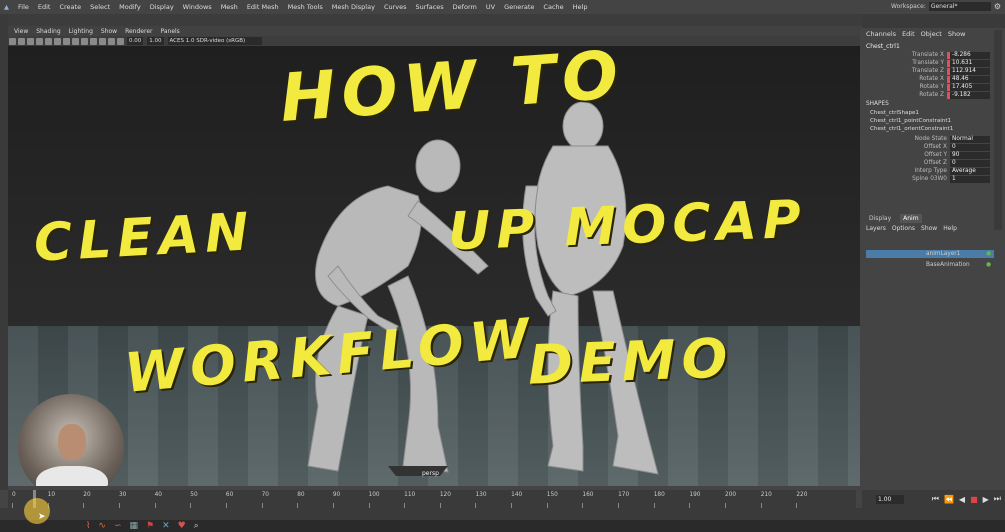 The image size is (1005, 532). I want to click on menu-item-display: Display, so click(162, 7).